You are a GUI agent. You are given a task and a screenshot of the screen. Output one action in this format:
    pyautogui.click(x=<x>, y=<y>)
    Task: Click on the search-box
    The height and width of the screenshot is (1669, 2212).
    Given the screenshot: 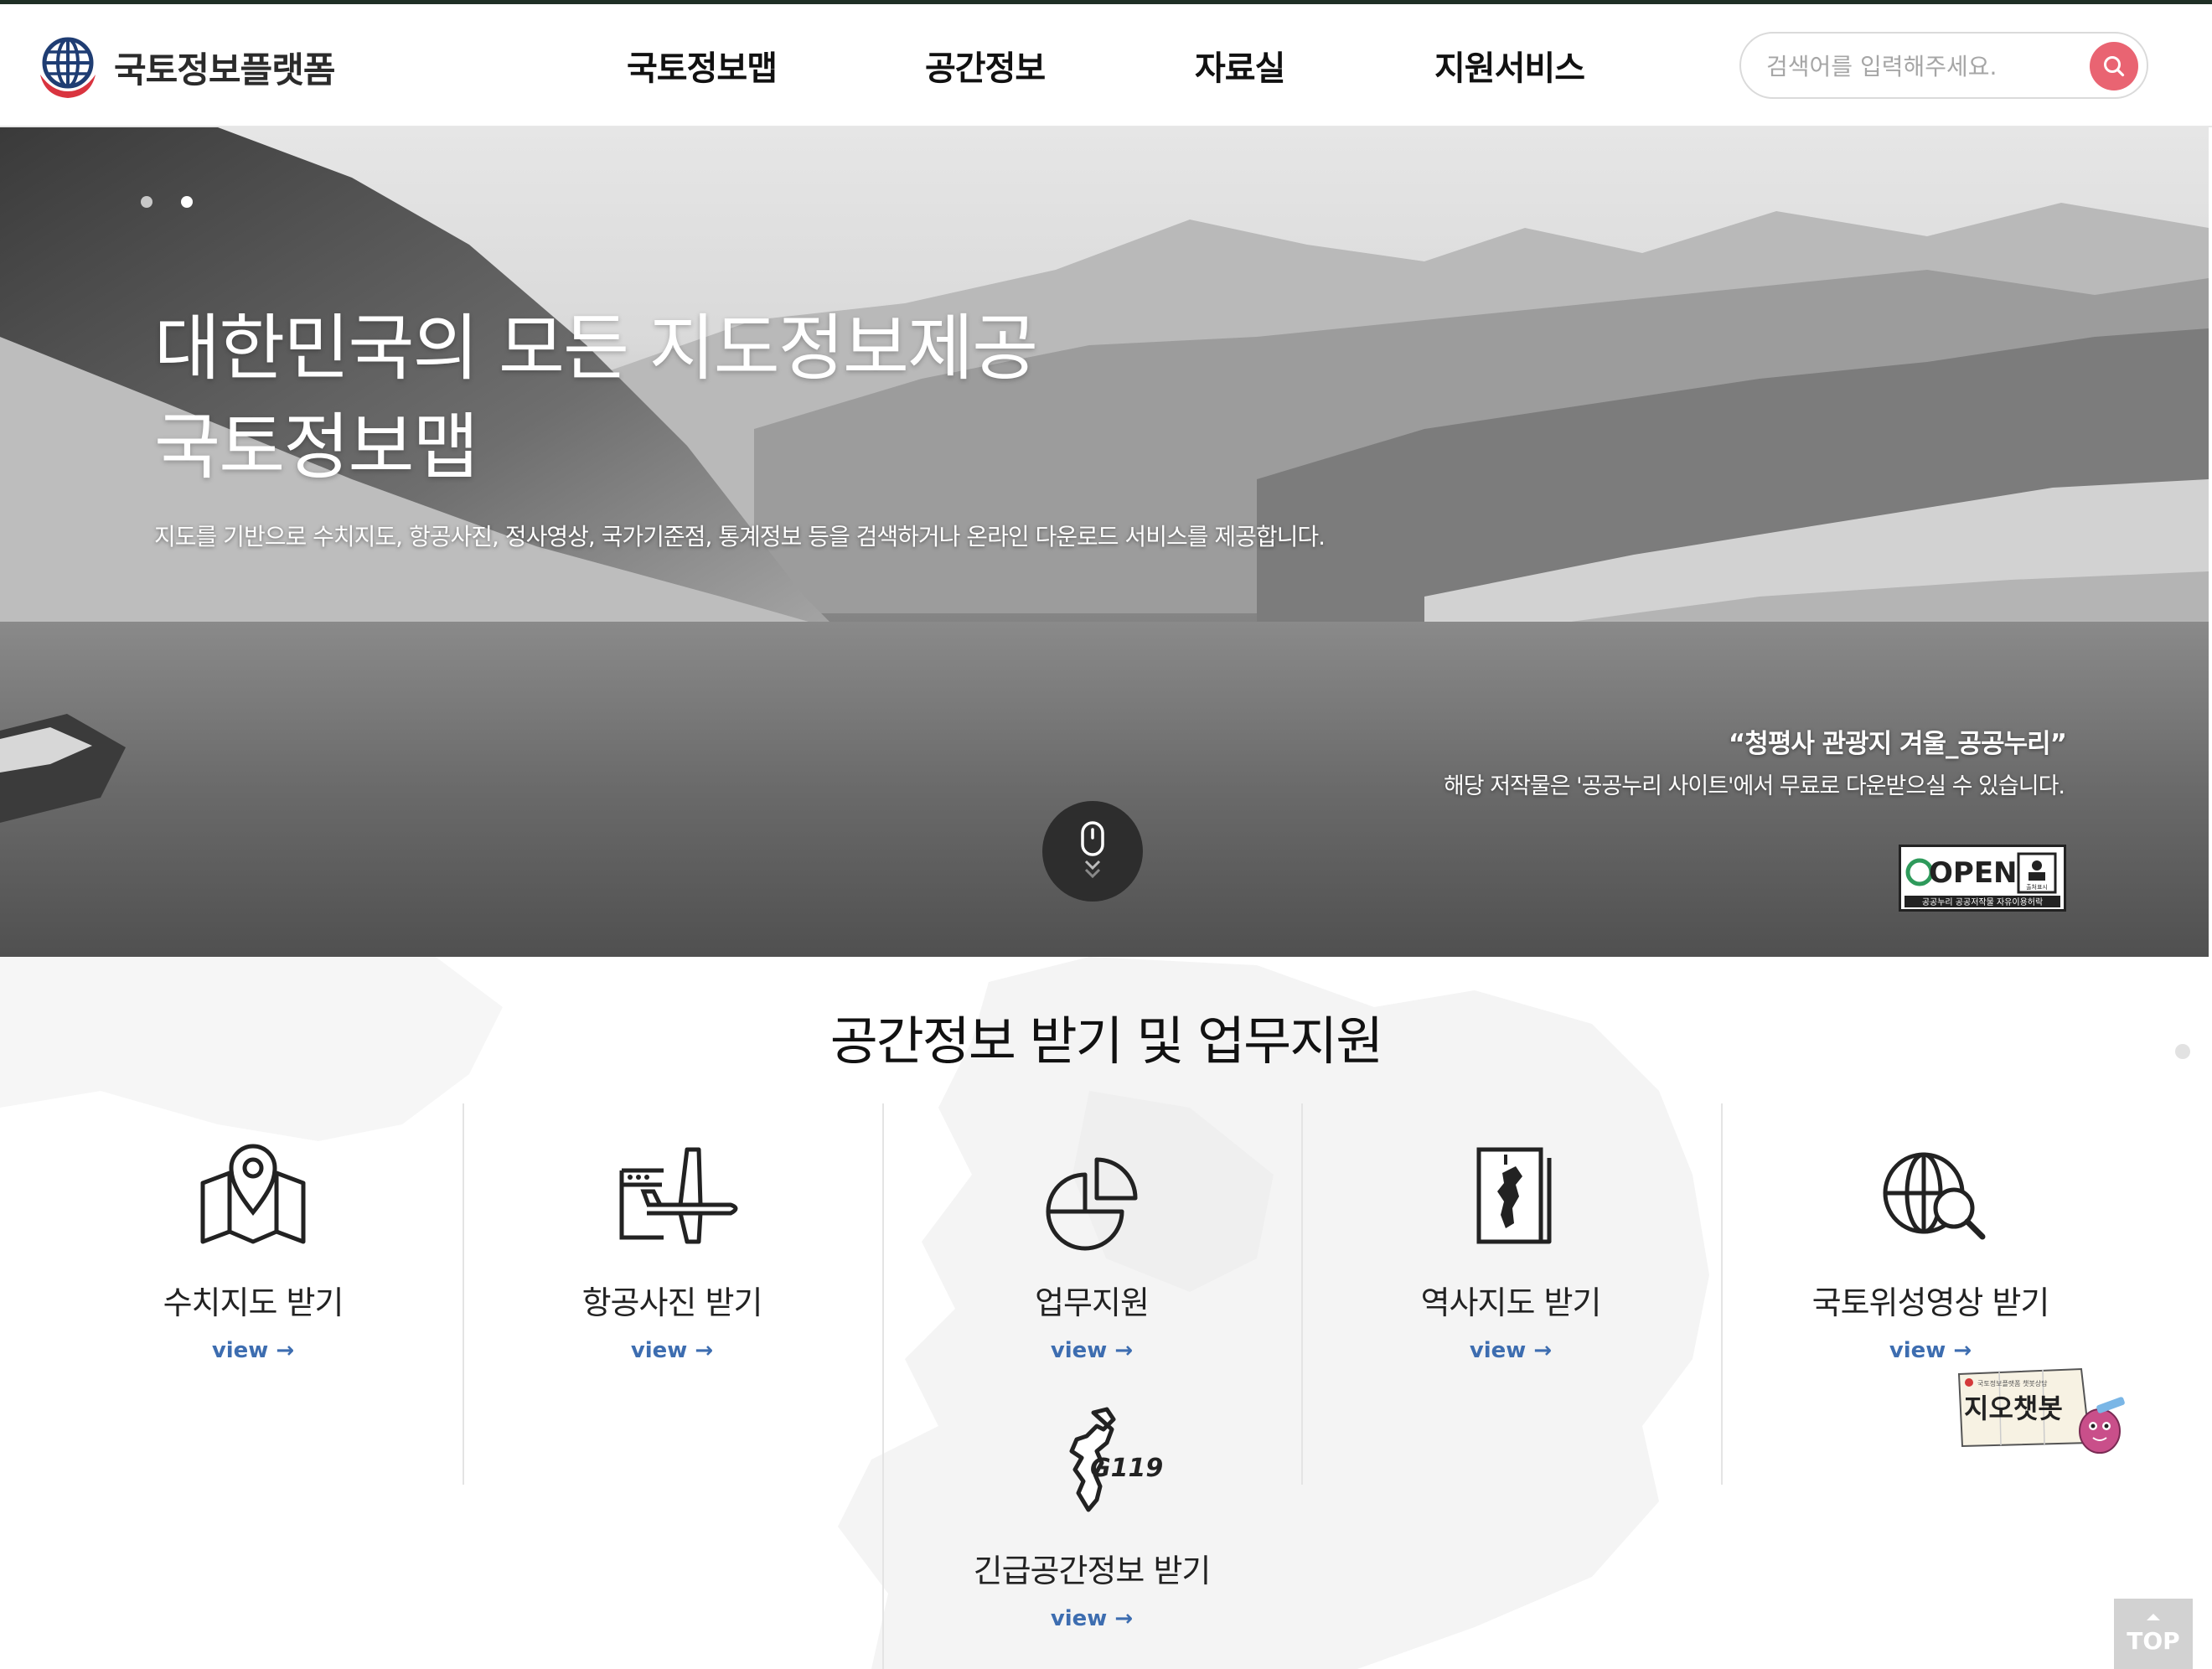 What is the action you would take?
    pyautogui.click(x=1943, y=65)
    